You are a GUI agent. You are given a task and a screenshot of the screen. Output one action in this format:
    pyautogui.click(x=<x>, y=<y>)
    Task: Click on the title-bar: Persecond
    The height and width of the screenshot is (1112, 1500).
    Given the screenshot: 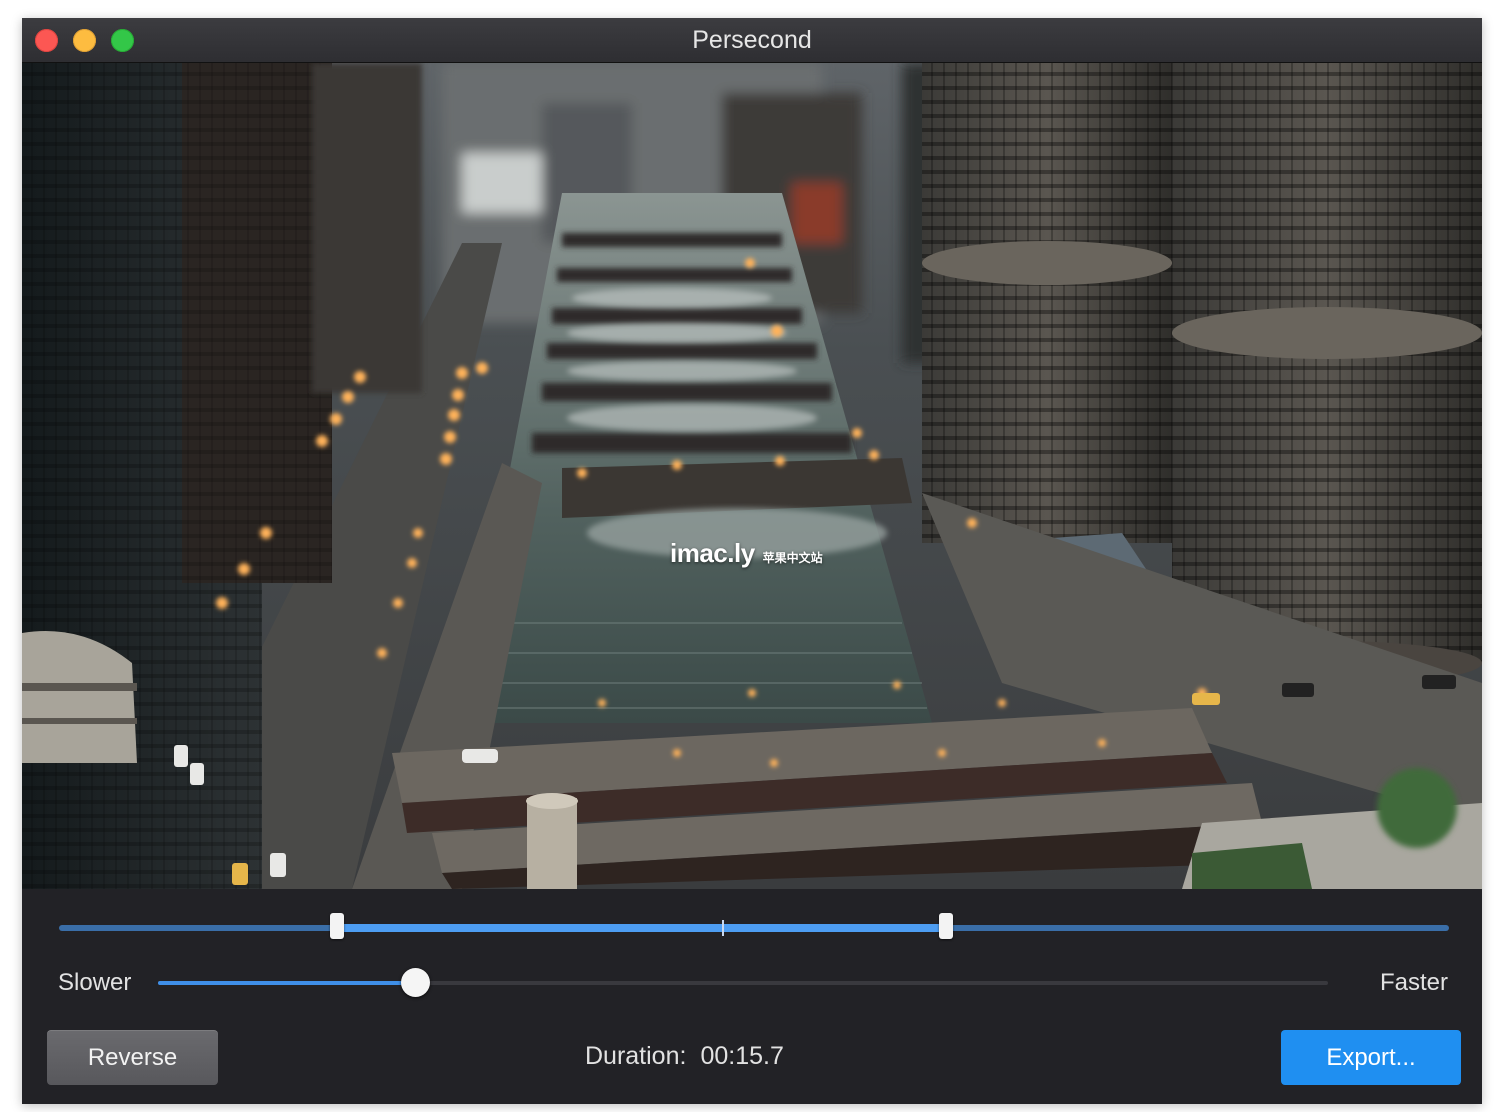 What is the action you would take?
    pyautogui.click(x=752, y=40)
    